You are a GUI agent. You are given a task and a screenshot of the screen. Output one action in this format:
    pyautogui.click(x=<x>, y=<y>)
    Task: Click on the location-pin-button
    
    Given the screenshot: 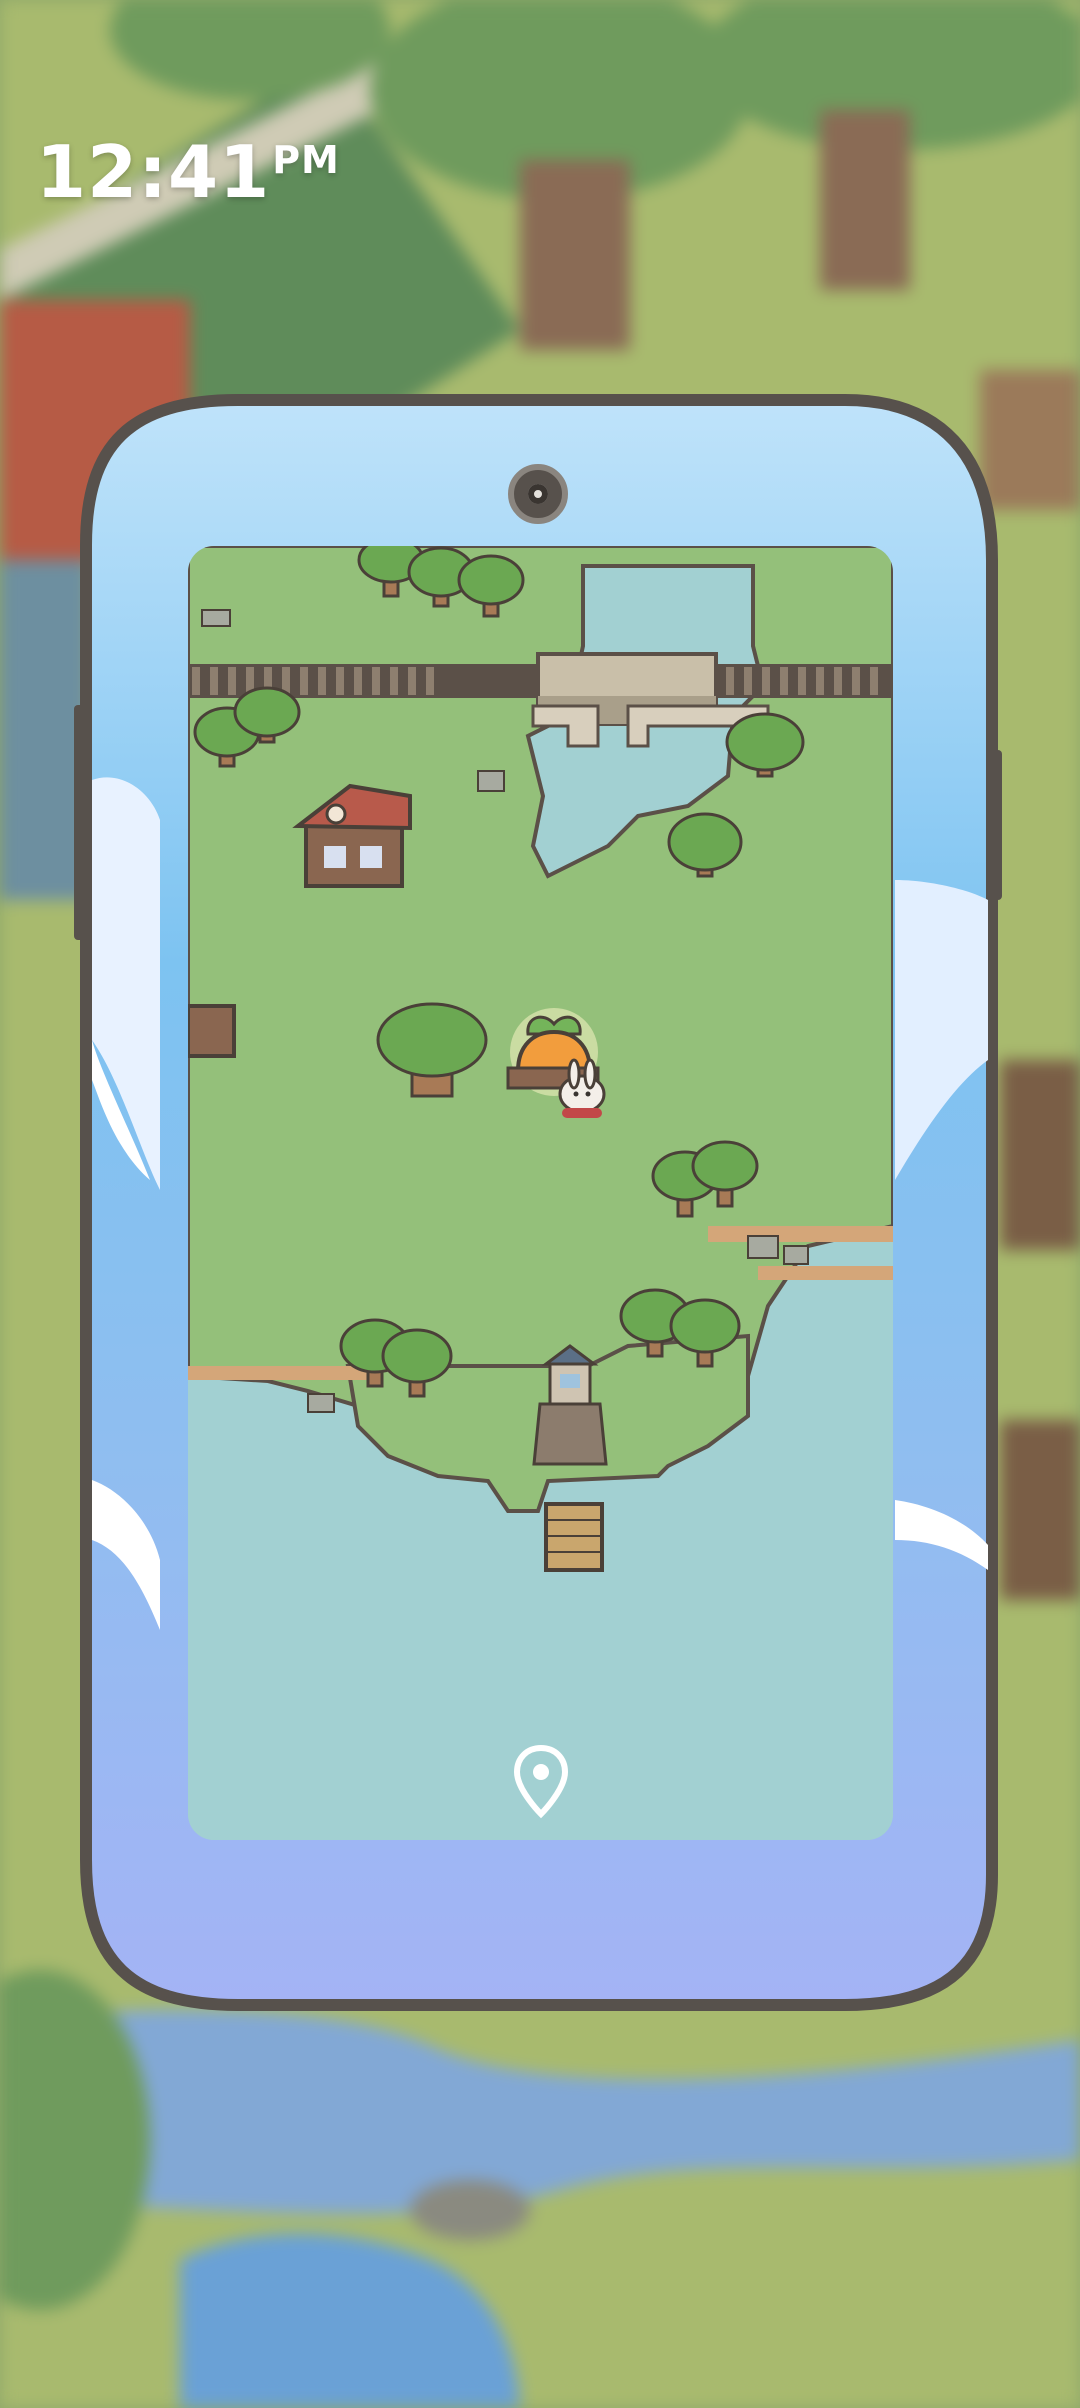 What is the action you would take?
    pyautogui.click(x=541, y=1782)
    